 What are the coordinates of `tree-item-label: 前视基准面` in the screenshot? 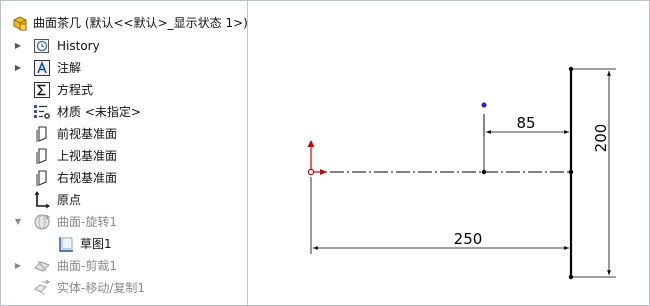 It's located at (87, 134).